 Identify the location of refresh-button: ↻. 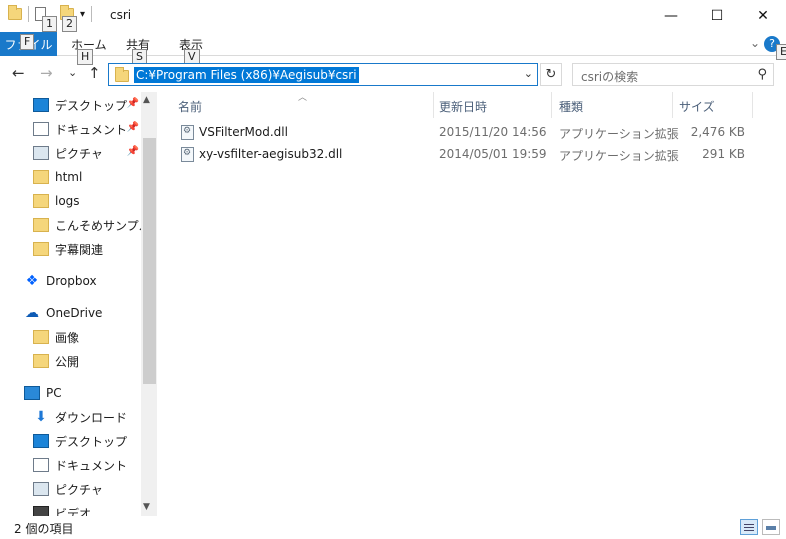
(551, 74).